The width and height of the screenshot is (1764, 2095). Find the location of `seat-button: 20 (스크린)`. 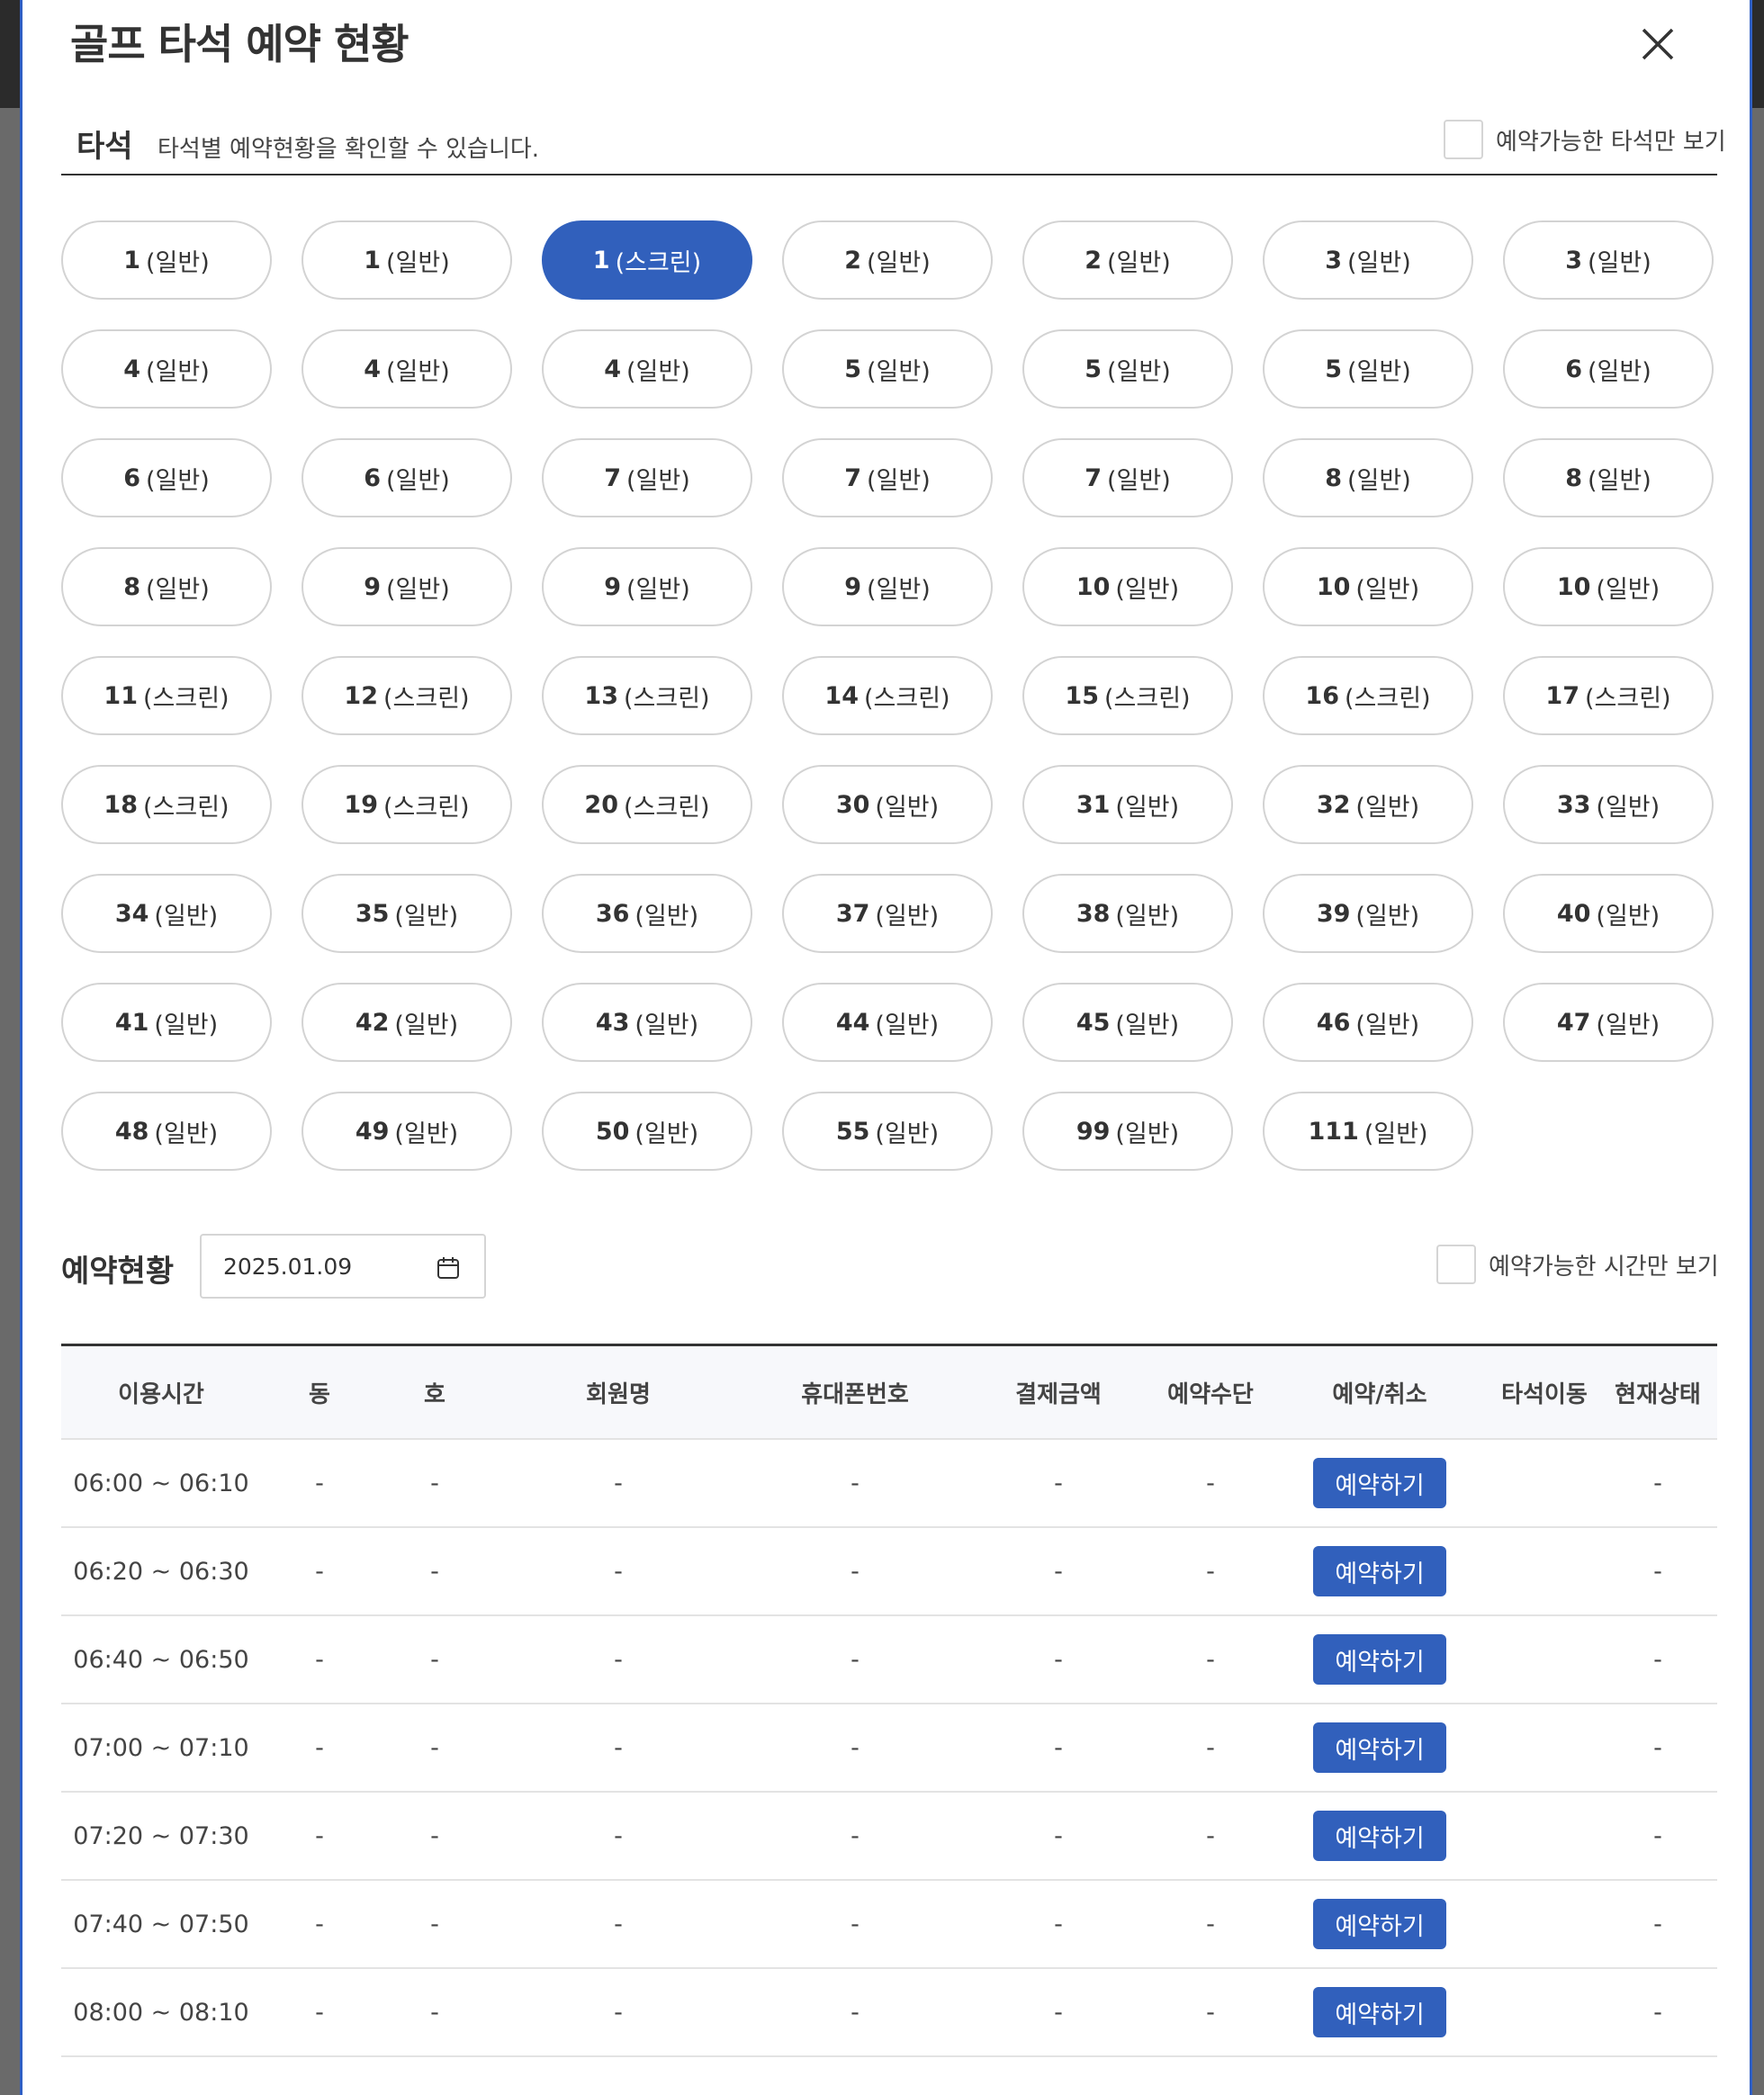

seat-button: 20 (스크린) is located at coordinates (647, 805).